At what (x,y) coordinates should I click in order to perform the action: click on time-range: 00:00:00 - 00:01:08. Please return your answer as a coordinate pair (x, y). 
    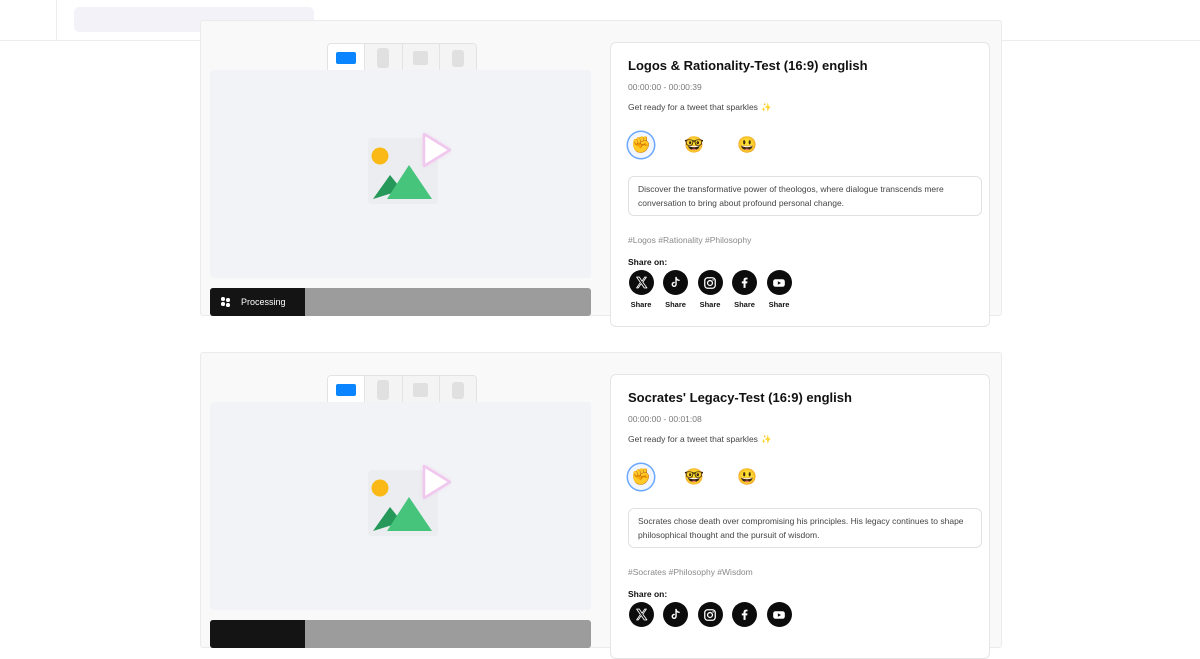
    Looking at the image, I should click on (665, 419).